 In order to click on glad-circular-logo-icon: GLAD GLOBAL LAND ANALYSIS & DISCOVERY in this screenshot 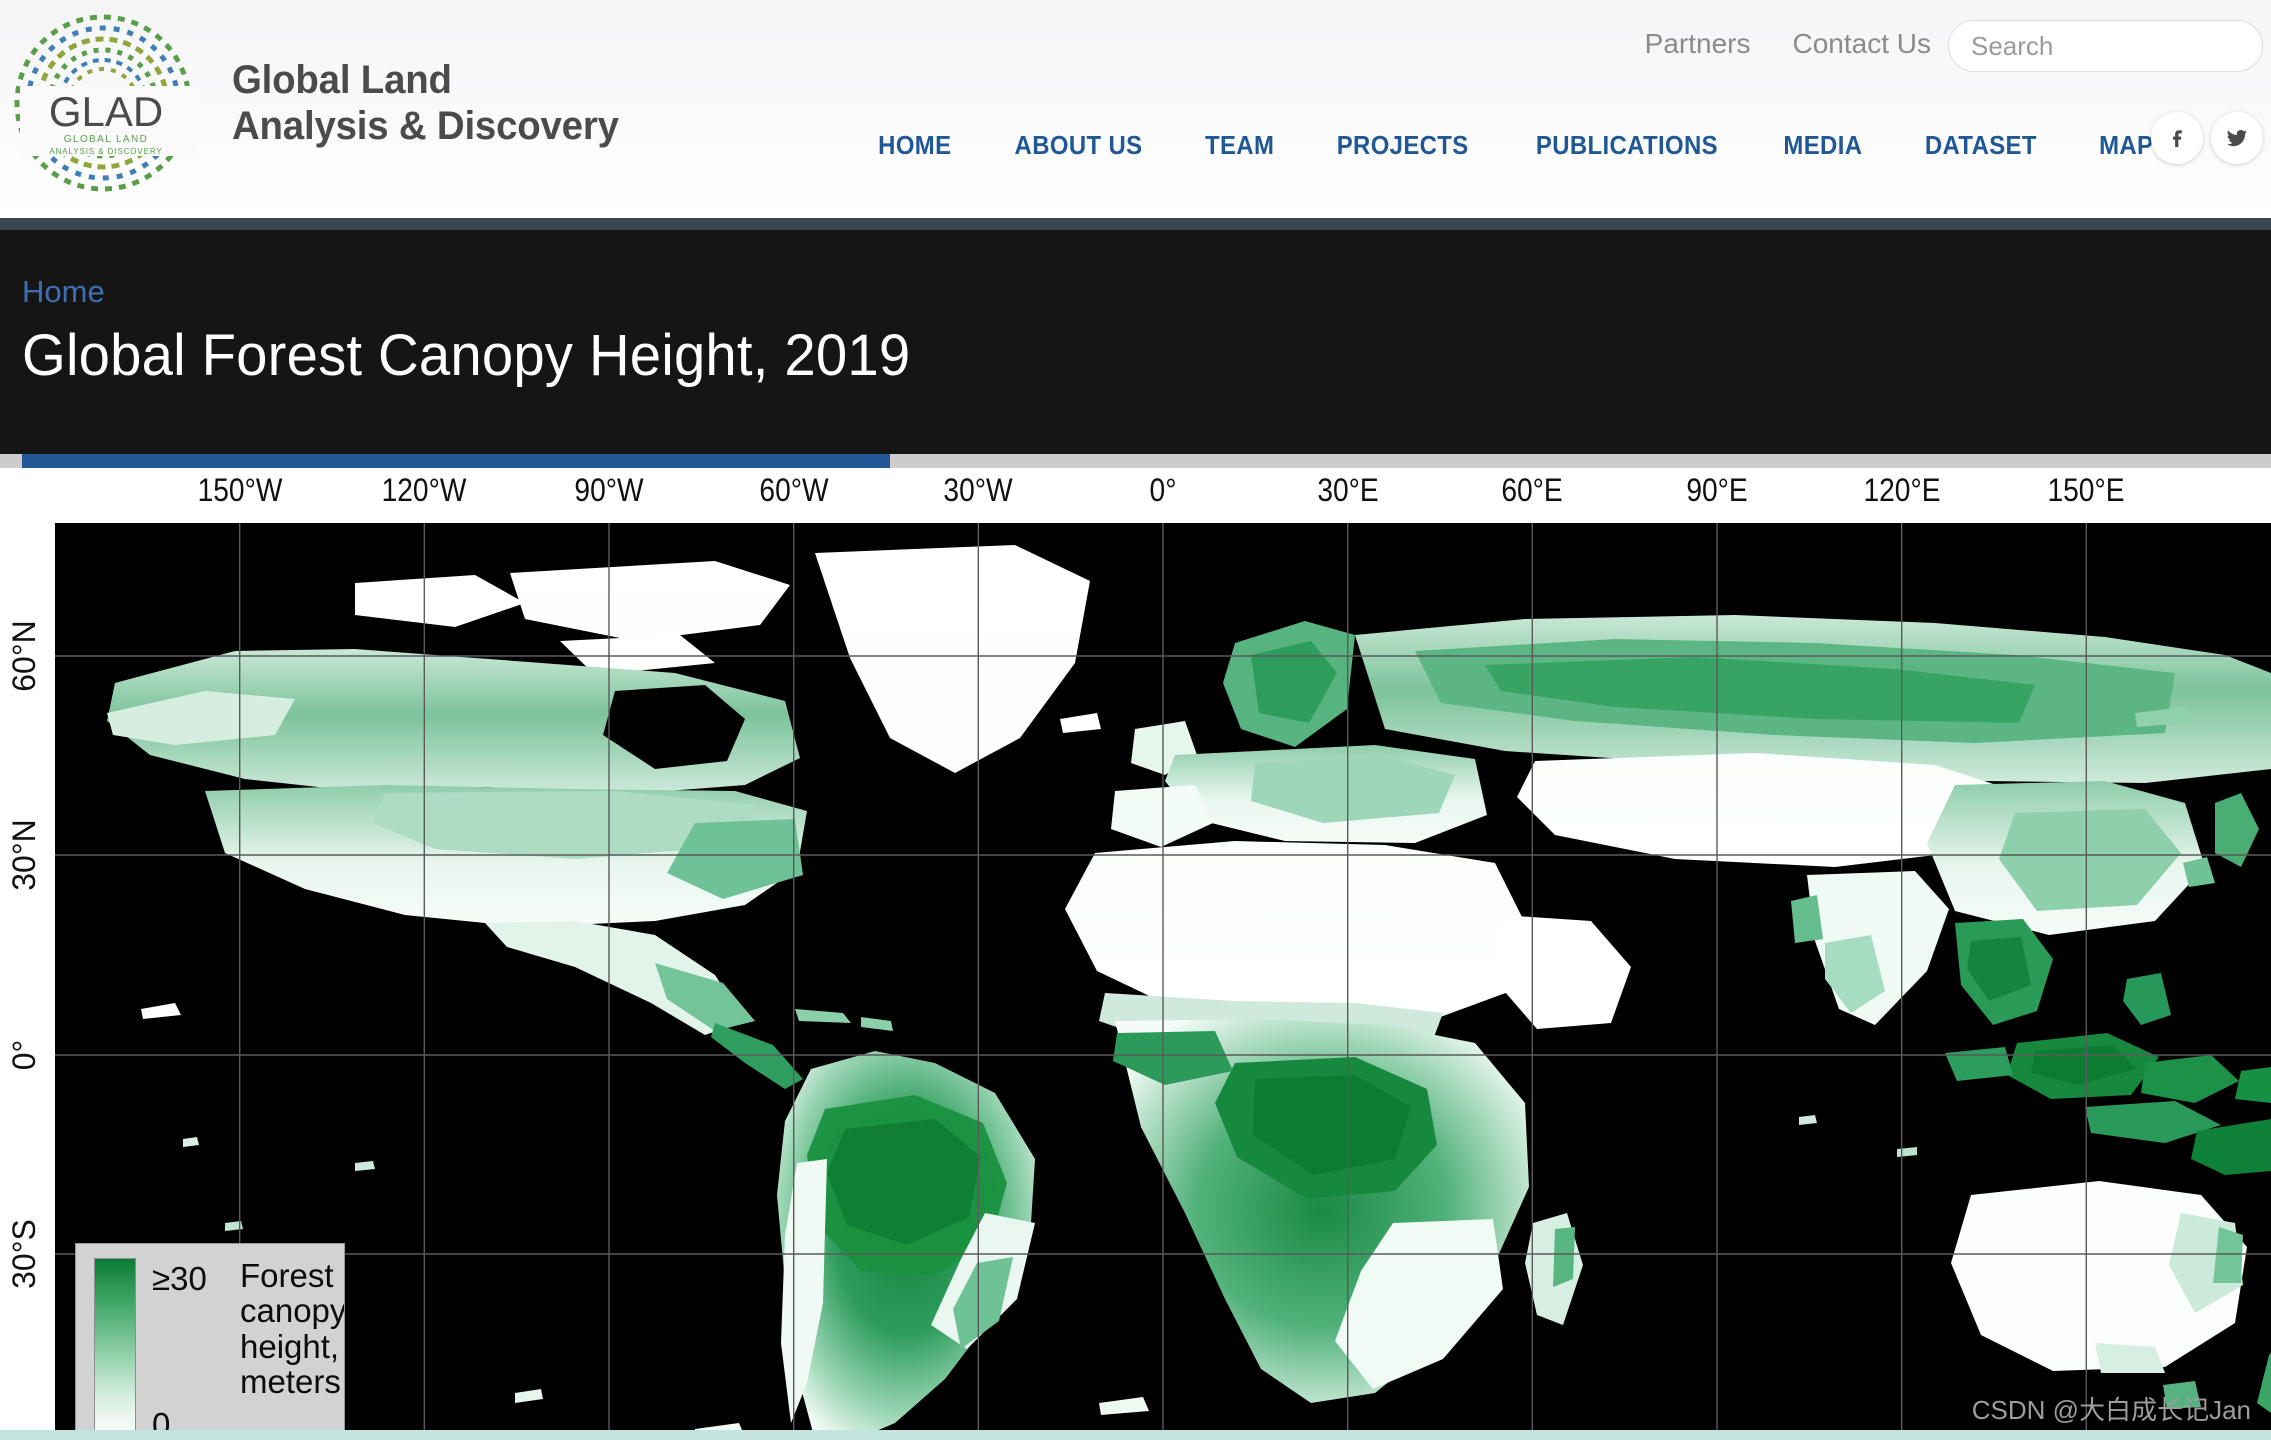, I will do `click(103, 103)`.